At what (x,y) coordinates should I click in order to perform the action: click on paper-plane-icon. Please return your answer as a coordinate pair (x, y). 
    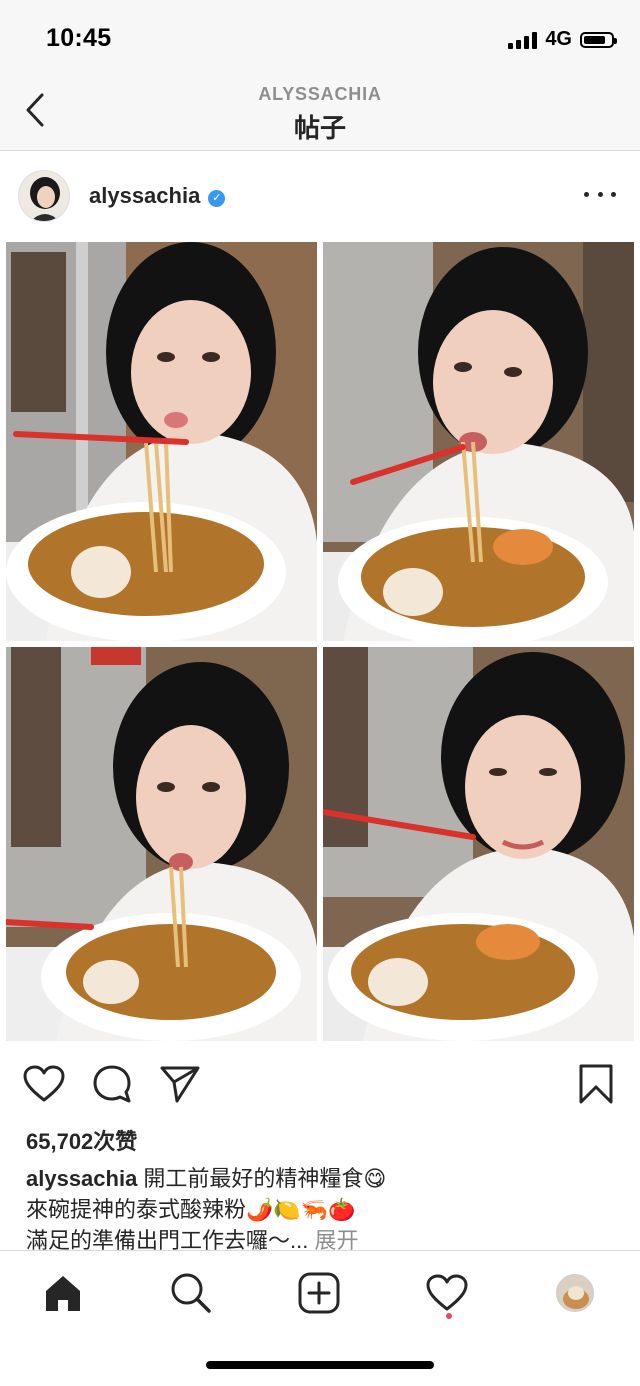
    Looking at the image, I should click on (180, 1084).